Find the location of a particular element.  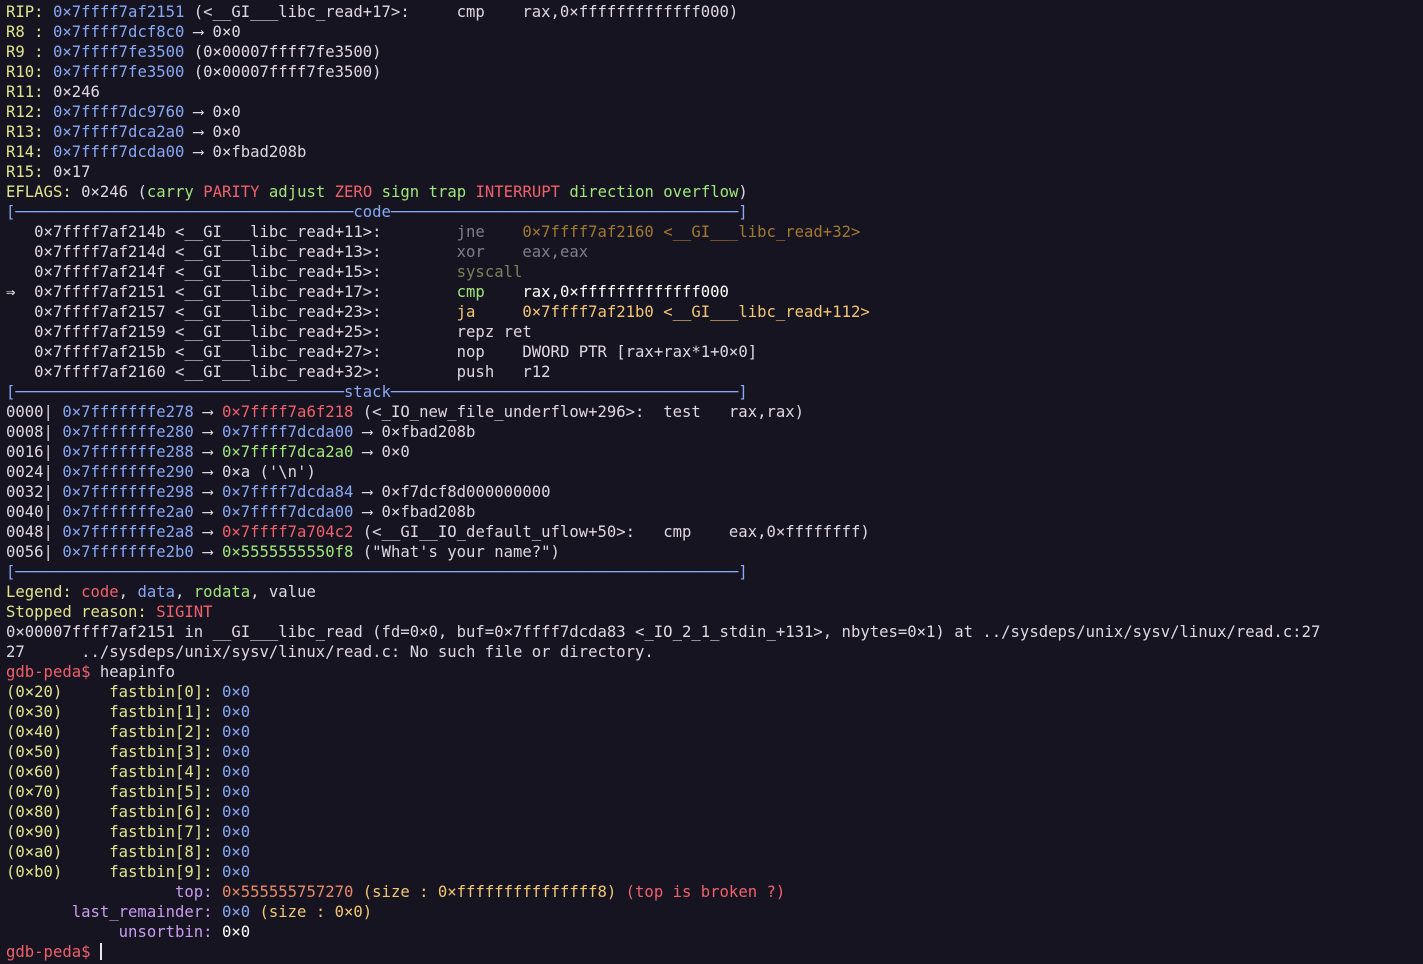

fastbin-size: (0×b0) is located at coordinates (34, 872).